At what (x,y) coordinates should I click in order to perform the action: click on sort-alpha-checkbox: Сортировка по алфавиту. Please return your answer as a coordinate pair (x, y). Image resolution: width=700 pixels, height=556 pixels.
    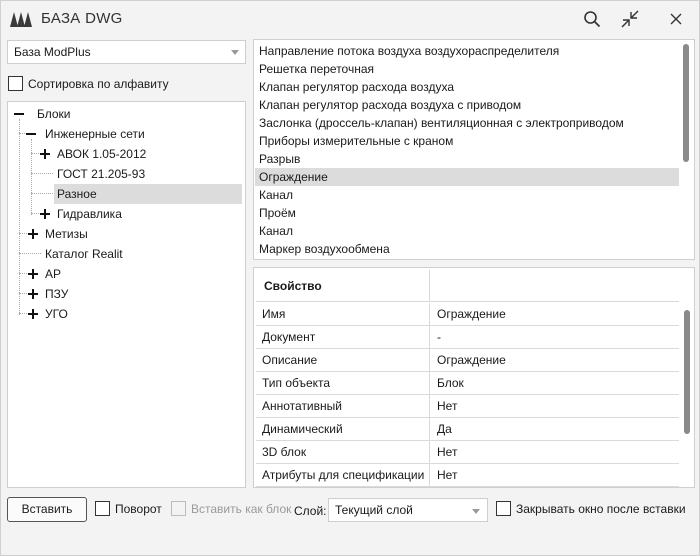
    Looking at the image, I should click on (88, 83).